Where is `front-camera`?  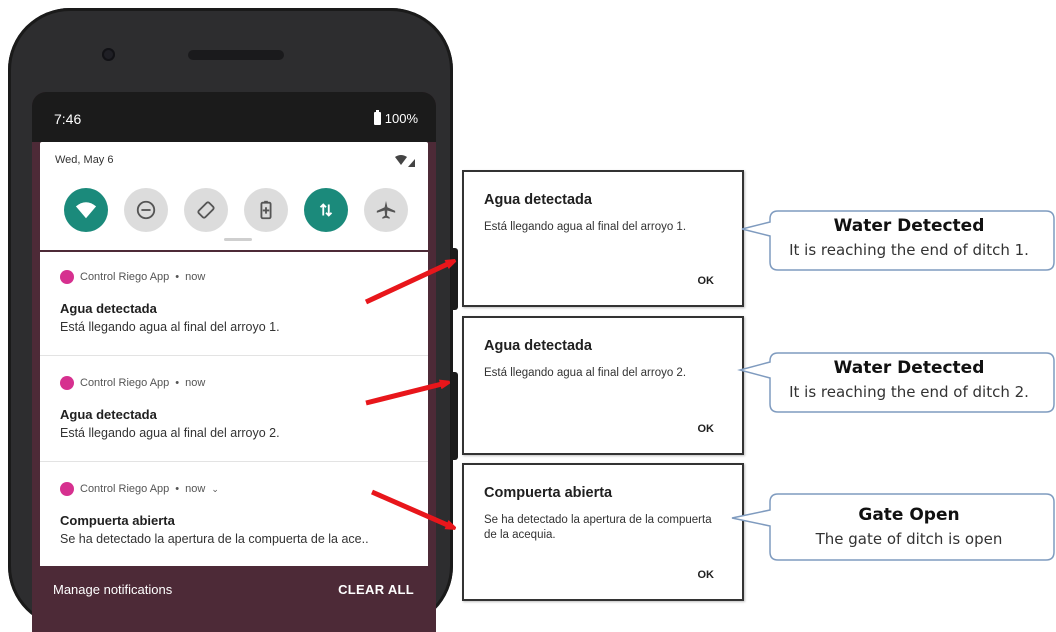
front-camera is located at coordinates (108, 54).